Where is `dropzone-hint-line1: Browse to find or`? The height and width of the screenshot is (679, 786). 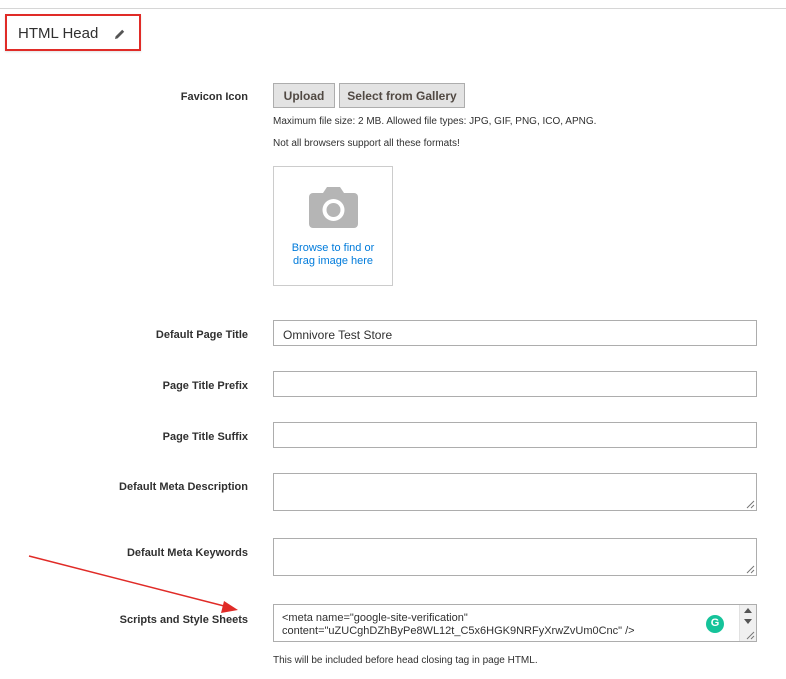
dropzone-hint-line1: Browse to find or is located at coordinates (333, 248).